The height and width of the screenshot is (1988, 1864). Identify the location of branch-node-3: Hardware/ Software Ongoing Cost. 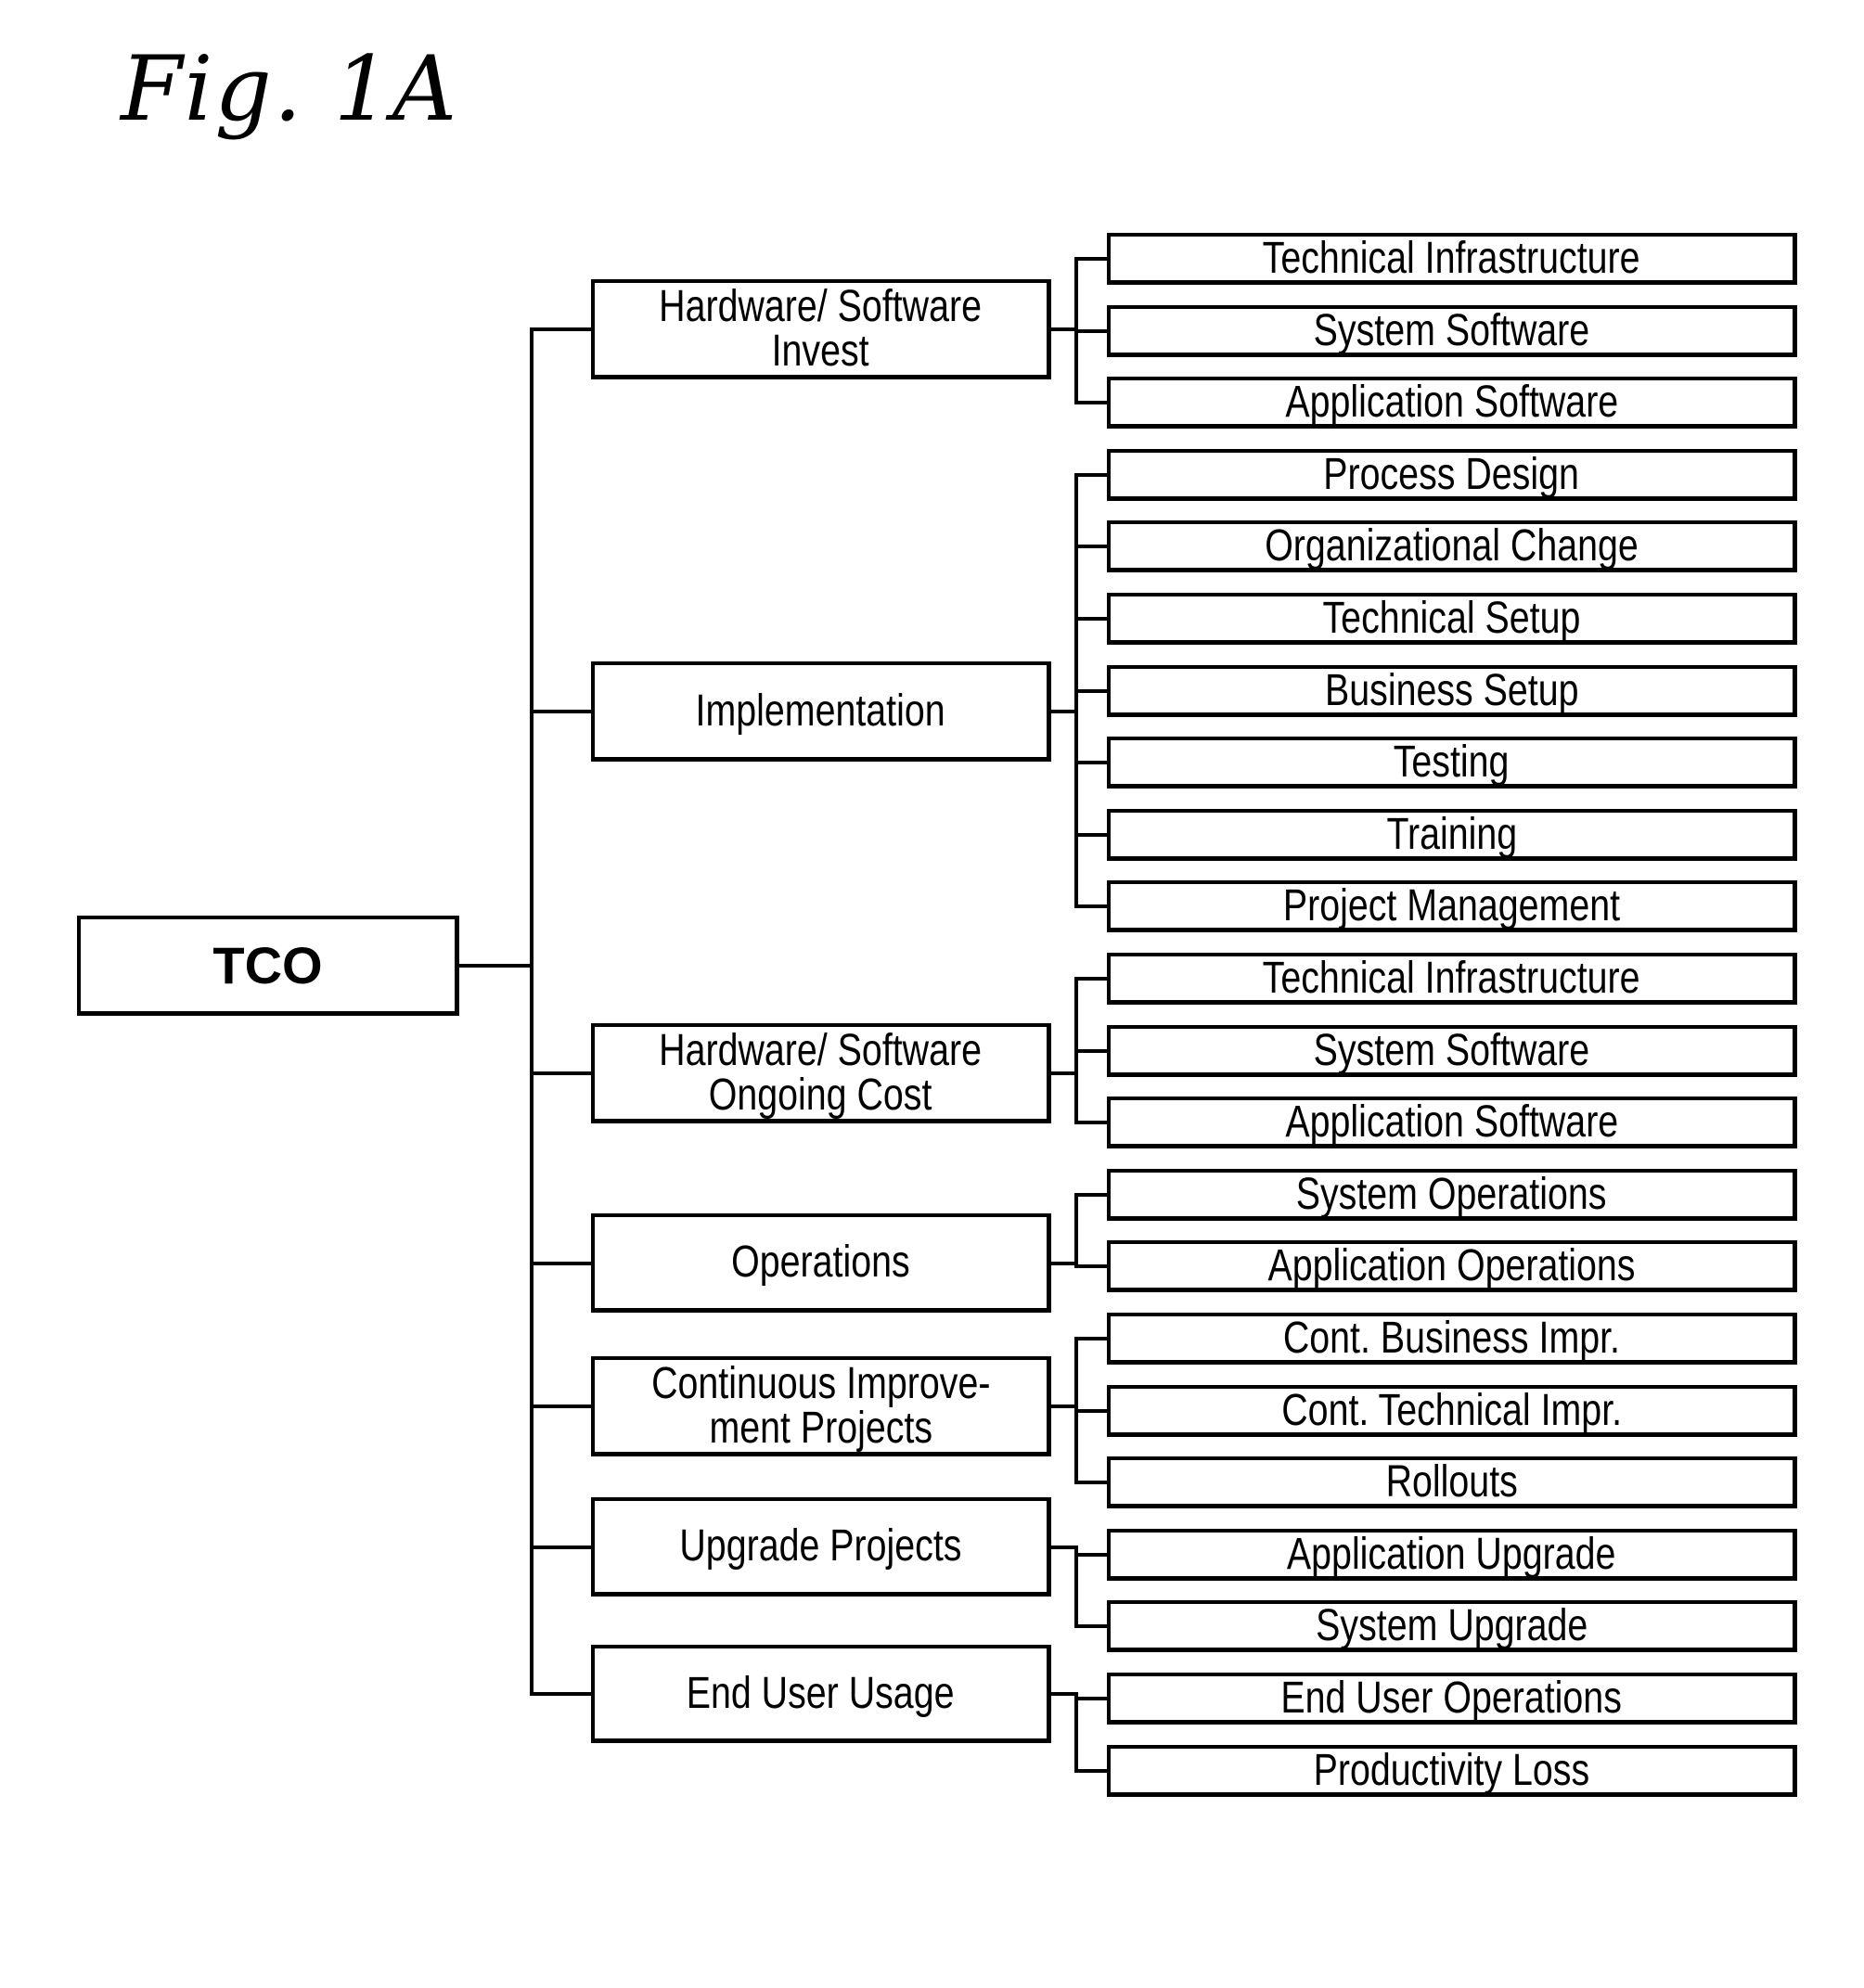
(821, 1073).